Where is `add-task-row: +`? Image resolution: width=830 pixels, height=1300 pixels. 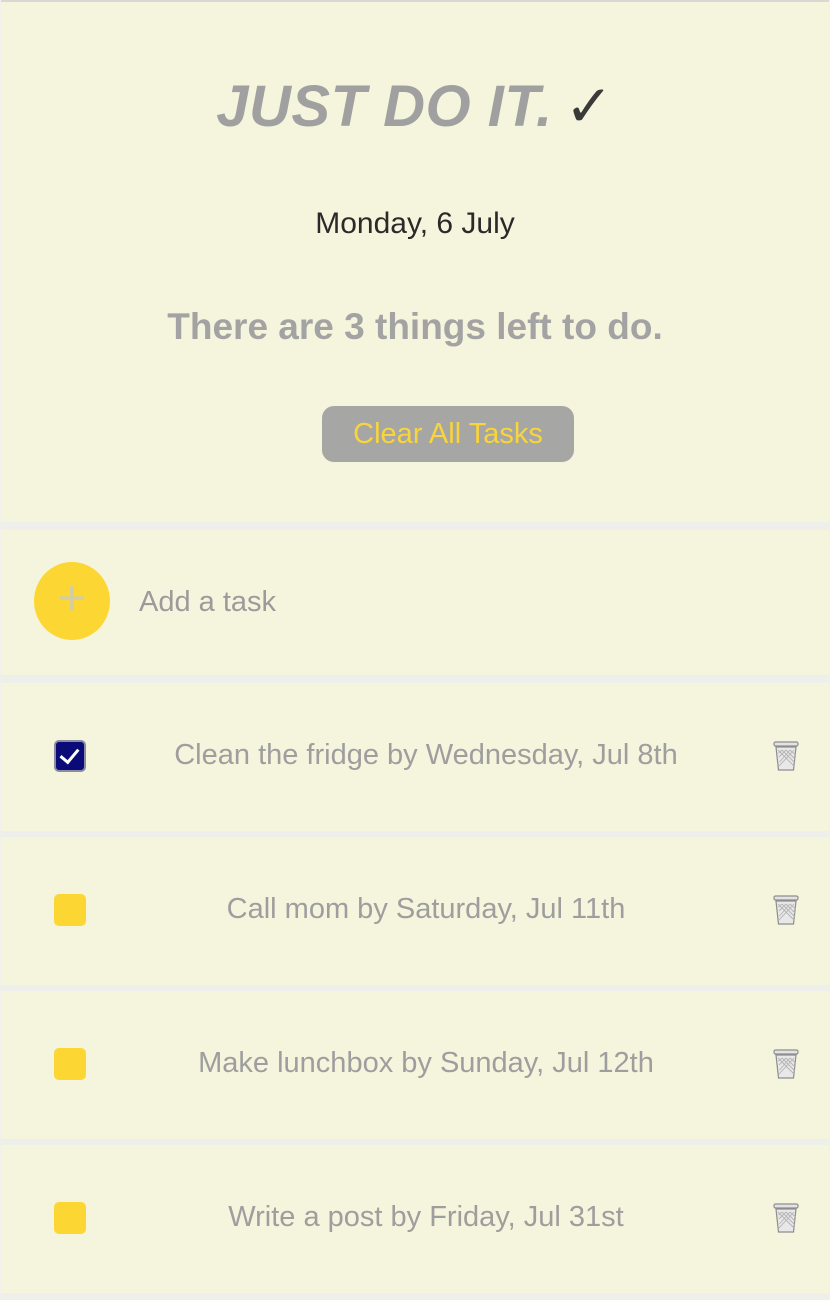
add-task-row: + is located at coordinates (415, 602).